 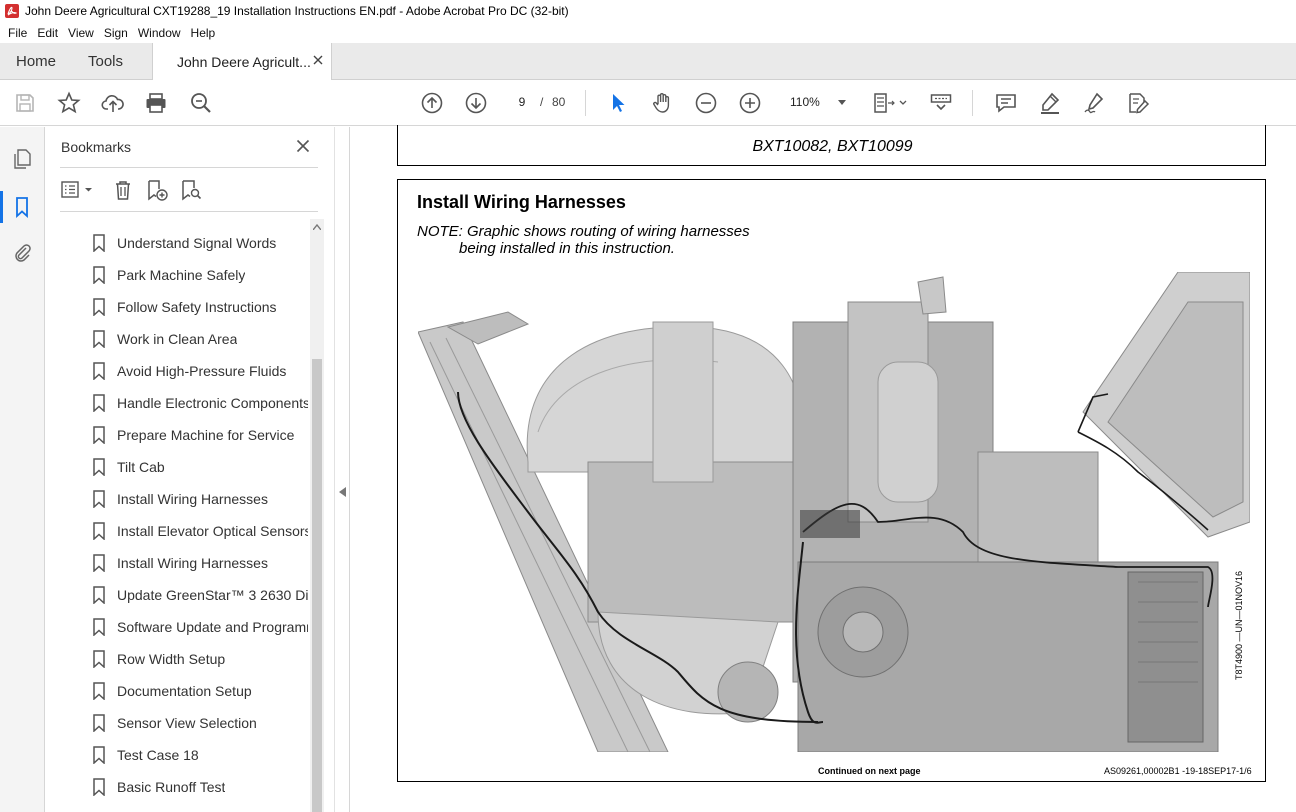 What do you see at coordinates (476, 103) in the screenshot?
I see `page-down-icon` at bounding box center [476, 103].